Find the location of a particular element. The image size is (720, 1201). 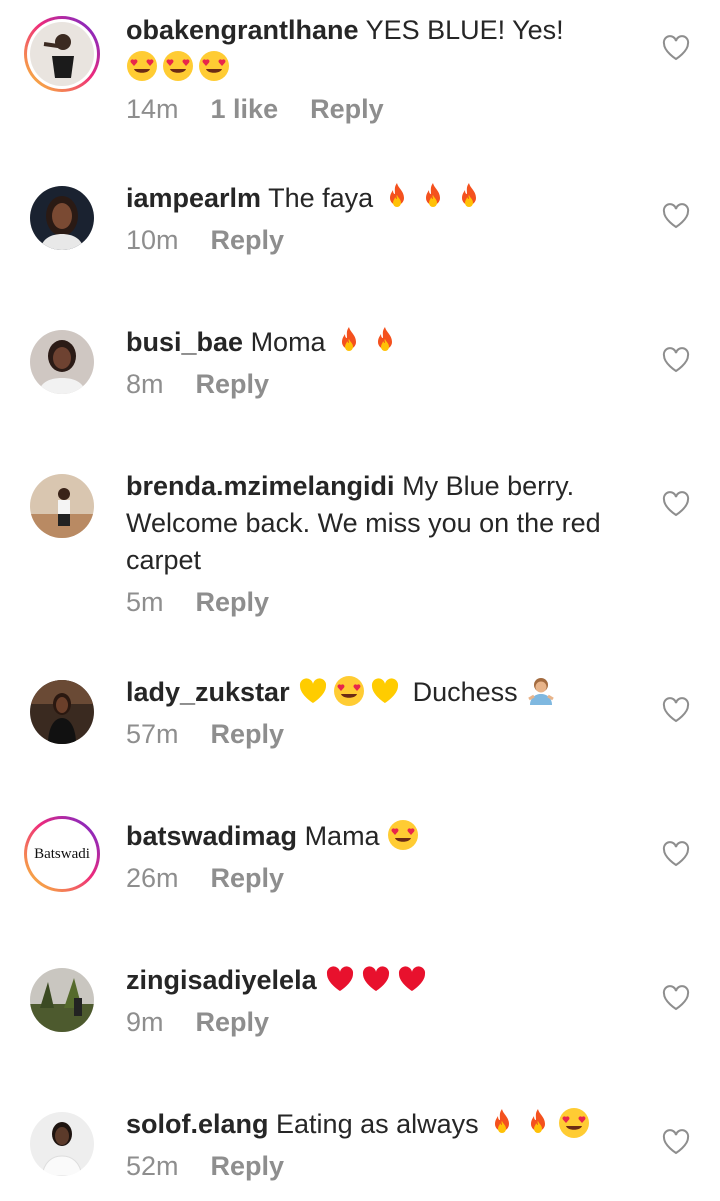

comment-username: busi_bae is located at coordinates (184, 342).